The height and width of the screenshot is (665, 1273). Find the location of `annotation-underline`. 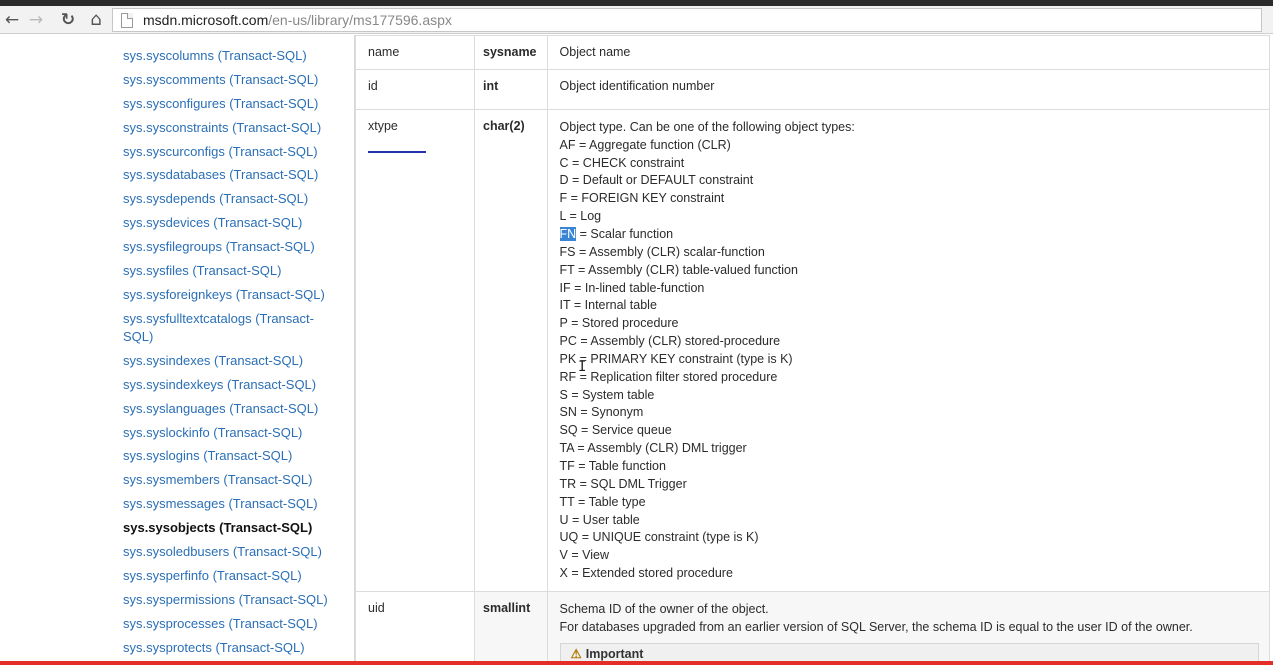

annotation-underline is located at coordinates (397, 152).